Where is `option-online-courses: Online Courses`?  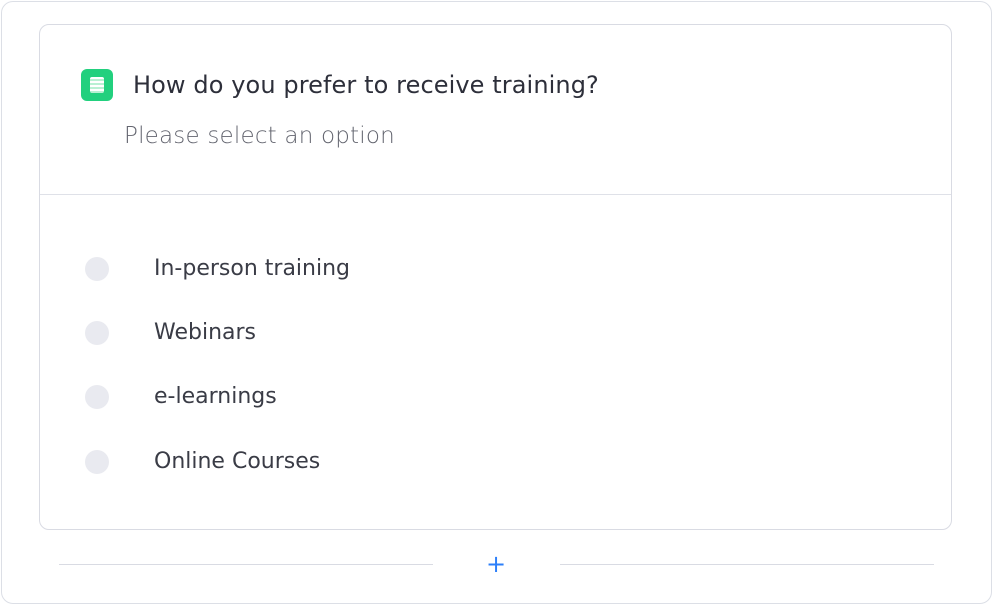
option-online-courses: Online Courses is located at coordinates (495, 462).